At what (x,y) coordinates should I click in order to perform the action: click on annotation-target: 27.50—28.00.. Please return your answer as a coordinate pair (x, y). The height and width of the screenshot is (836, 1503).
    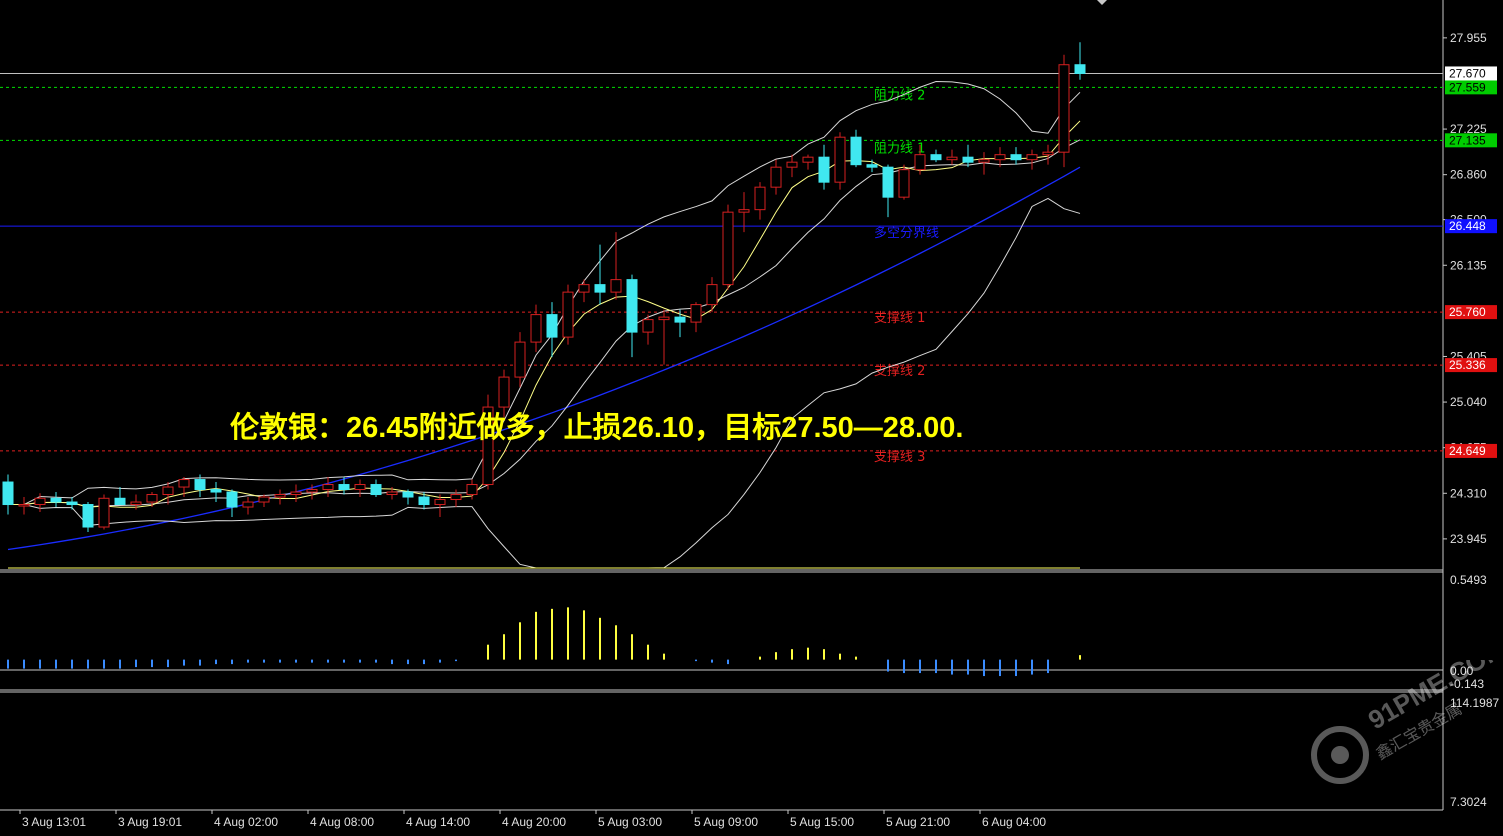
    Looking at the image, I should click on (872, 428).